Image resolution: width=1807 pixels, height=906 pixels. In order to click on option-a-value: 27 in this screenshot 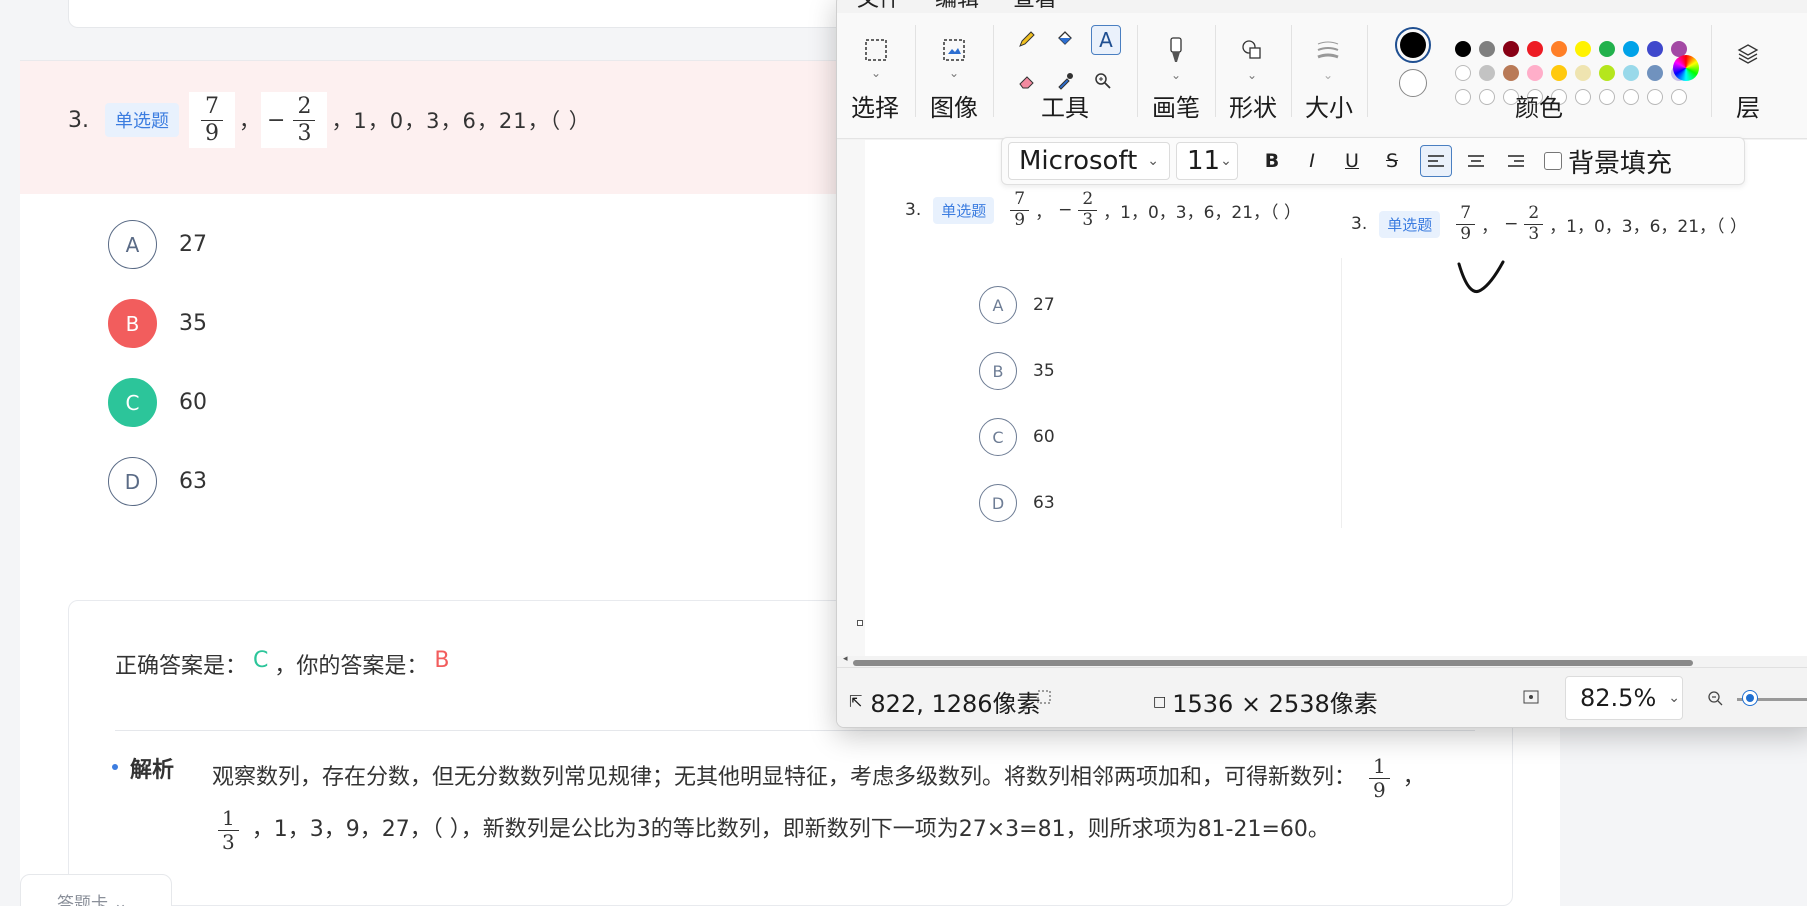, I will do `click(193, 244)`.